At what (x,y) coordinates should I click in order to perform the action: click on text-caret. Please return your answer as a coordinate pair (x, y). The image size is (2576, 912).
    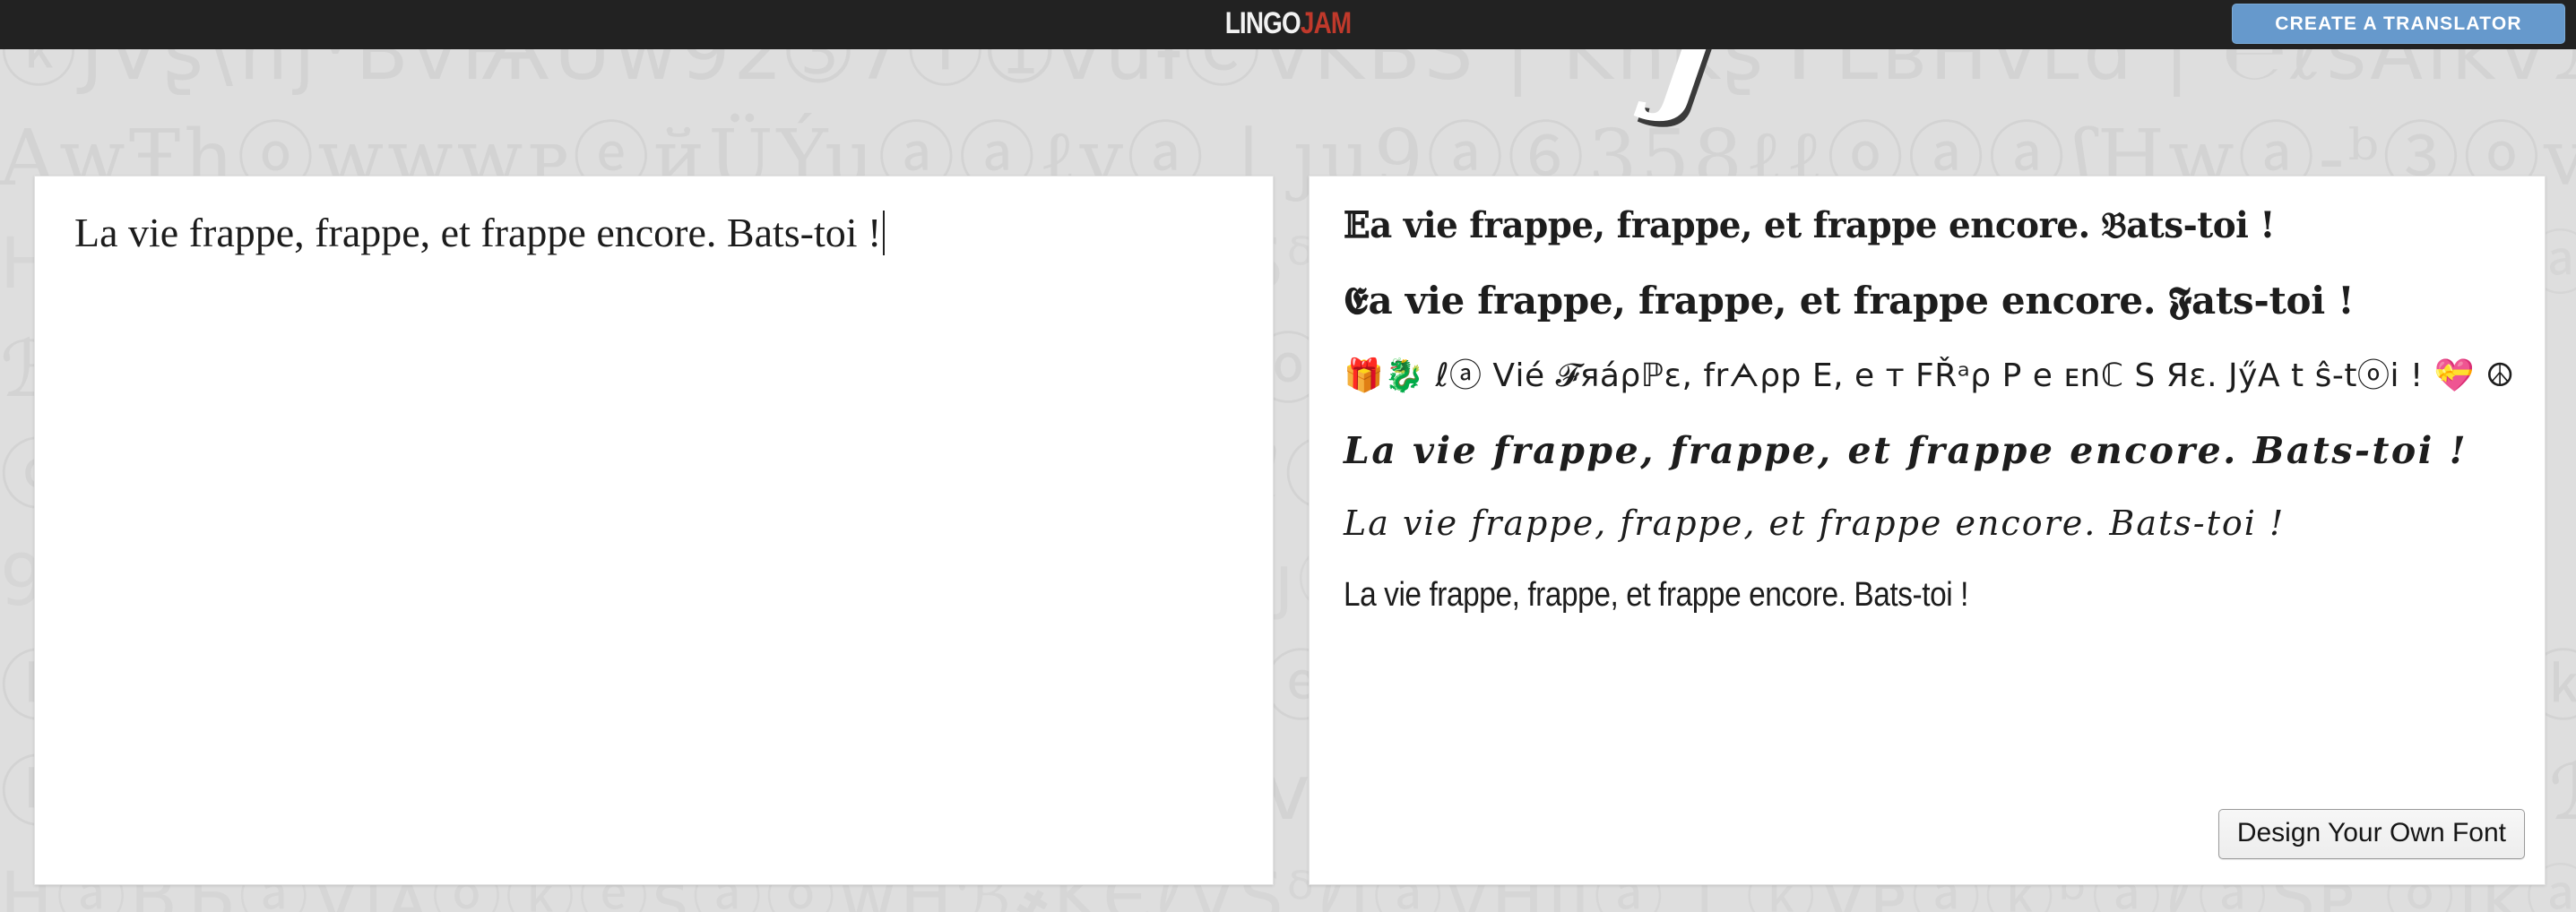
    Looking at the image, I should click on (884, 233).